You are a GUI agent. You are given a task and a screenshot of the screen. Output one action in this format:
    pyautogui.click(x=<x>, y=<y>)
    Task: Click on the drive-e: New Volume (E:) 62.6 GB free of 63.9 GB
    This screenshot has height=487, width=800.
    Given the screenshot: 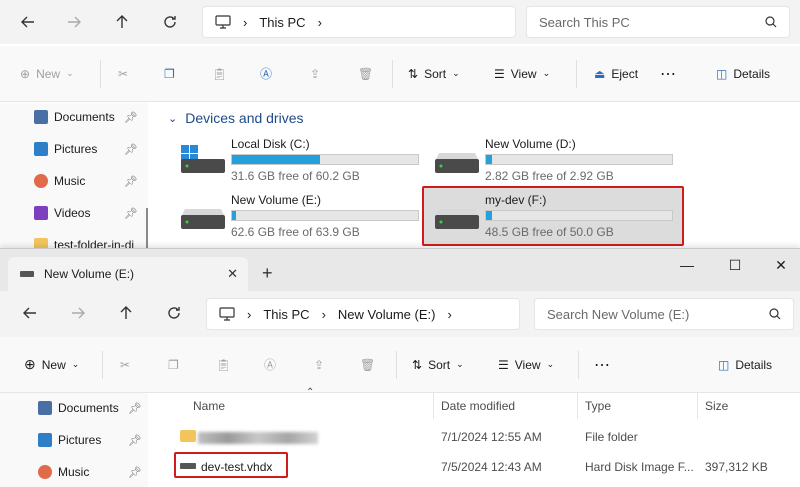 What is the action you would take?
    pyautogui.click(x=301, y=216)
    